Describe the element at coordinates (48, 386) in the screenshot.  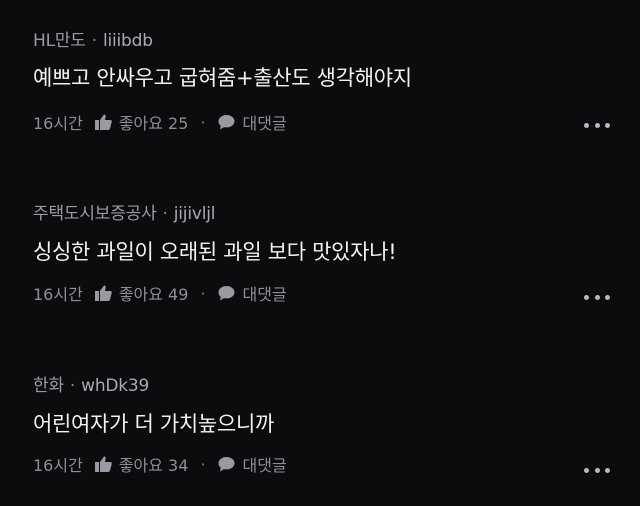
I see `company-label: 한화` at that location.